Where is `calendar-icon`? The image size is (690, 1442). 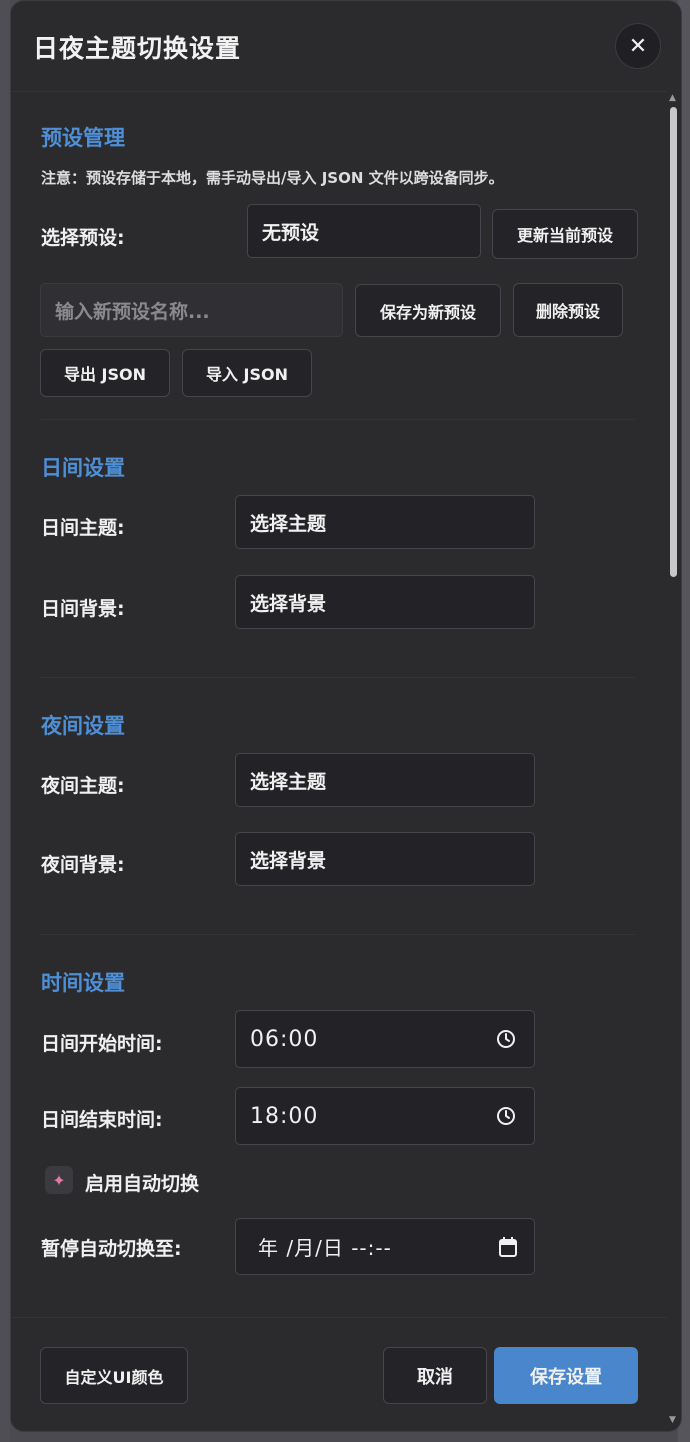
calendar-icon is located at coordinates (508, 1247).